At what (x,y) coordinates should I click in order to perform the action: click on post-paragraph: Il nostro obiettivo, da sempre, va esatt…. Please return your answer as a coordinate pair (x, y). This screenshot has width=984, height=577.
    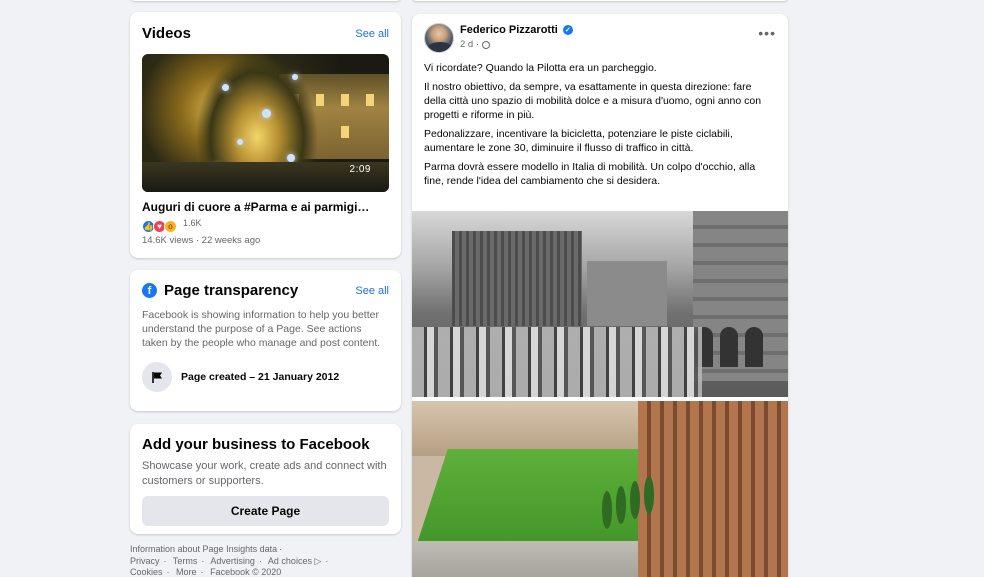
    Looking at the image, I should click on (593, 101).